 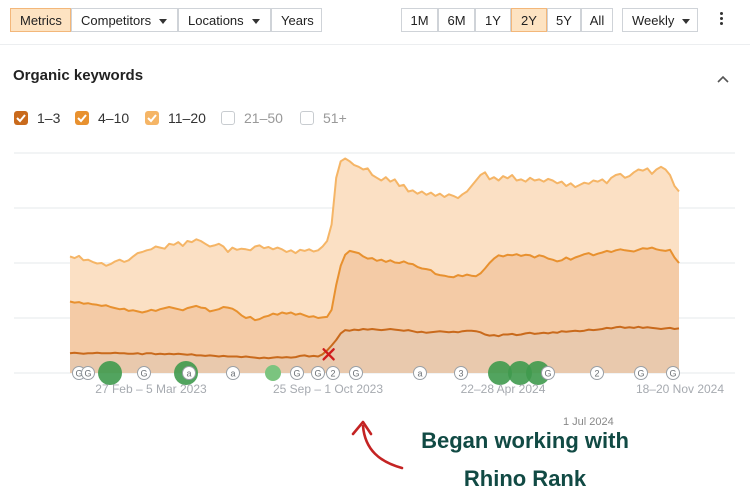 I want to click on annotation-line-1: Began working with, so click(x=525, y=440).